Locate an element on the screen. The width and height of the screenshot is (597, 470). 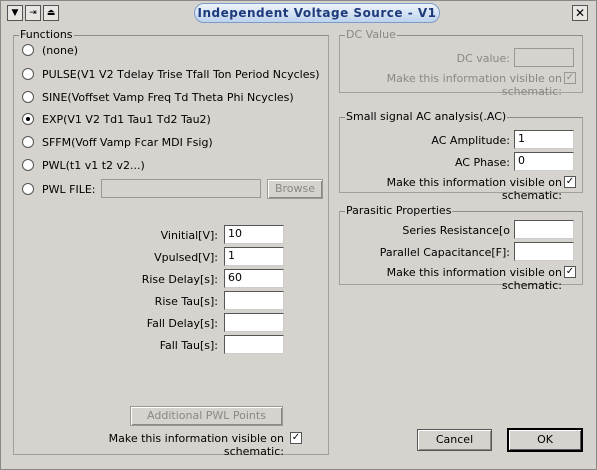
radio-label: SFFM(Voff Vamp Fcar MDI Fsig) is located at coordinates (127, 142).